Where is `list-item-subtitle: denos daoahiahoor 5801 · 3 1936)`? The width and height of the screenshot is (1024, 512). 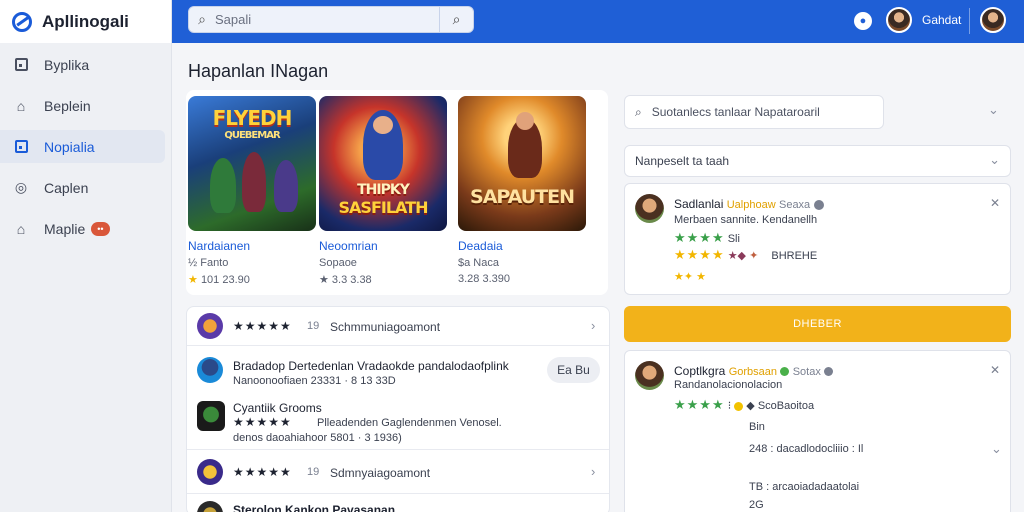 list-item-subtitle: denos daoahiahoor 5801 · 3 1936) is located at coordinates (317, 438).